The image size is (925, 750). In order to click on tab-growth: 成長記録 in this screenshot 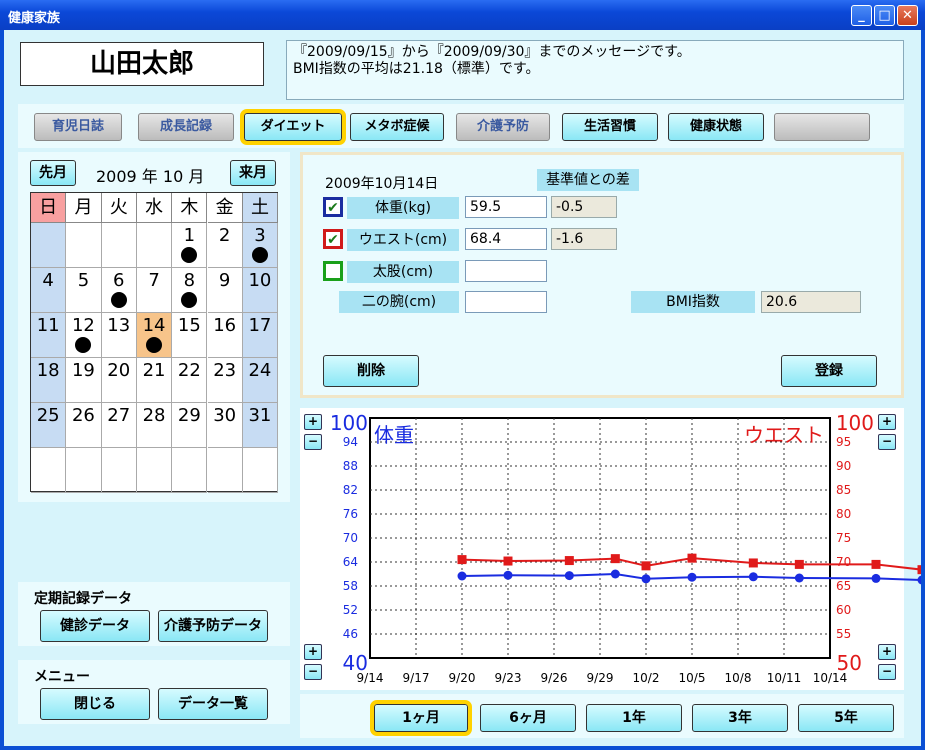, I will do `click(186, 127)`.